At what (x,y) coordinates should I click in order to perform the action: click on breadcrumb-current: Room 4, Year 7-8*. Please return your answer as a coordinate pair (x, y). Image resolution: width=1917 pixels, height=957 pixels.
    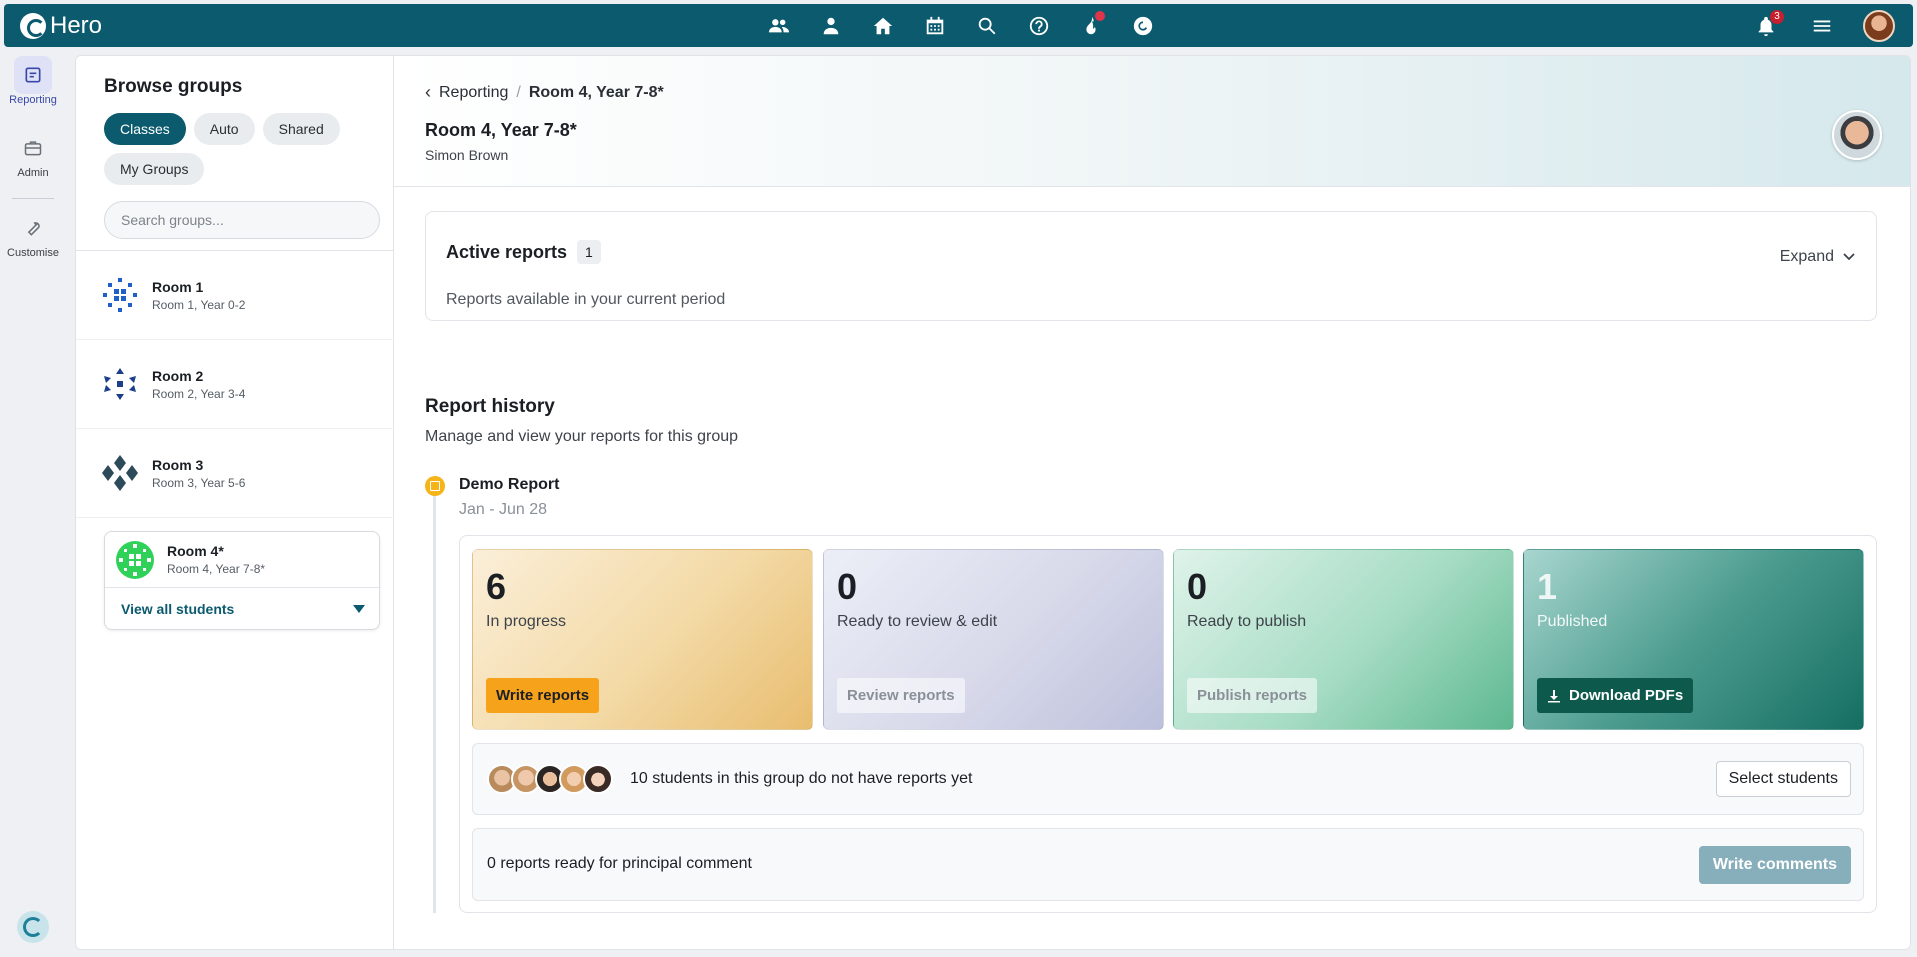
    Looking at the image, I should click on (596, 92).